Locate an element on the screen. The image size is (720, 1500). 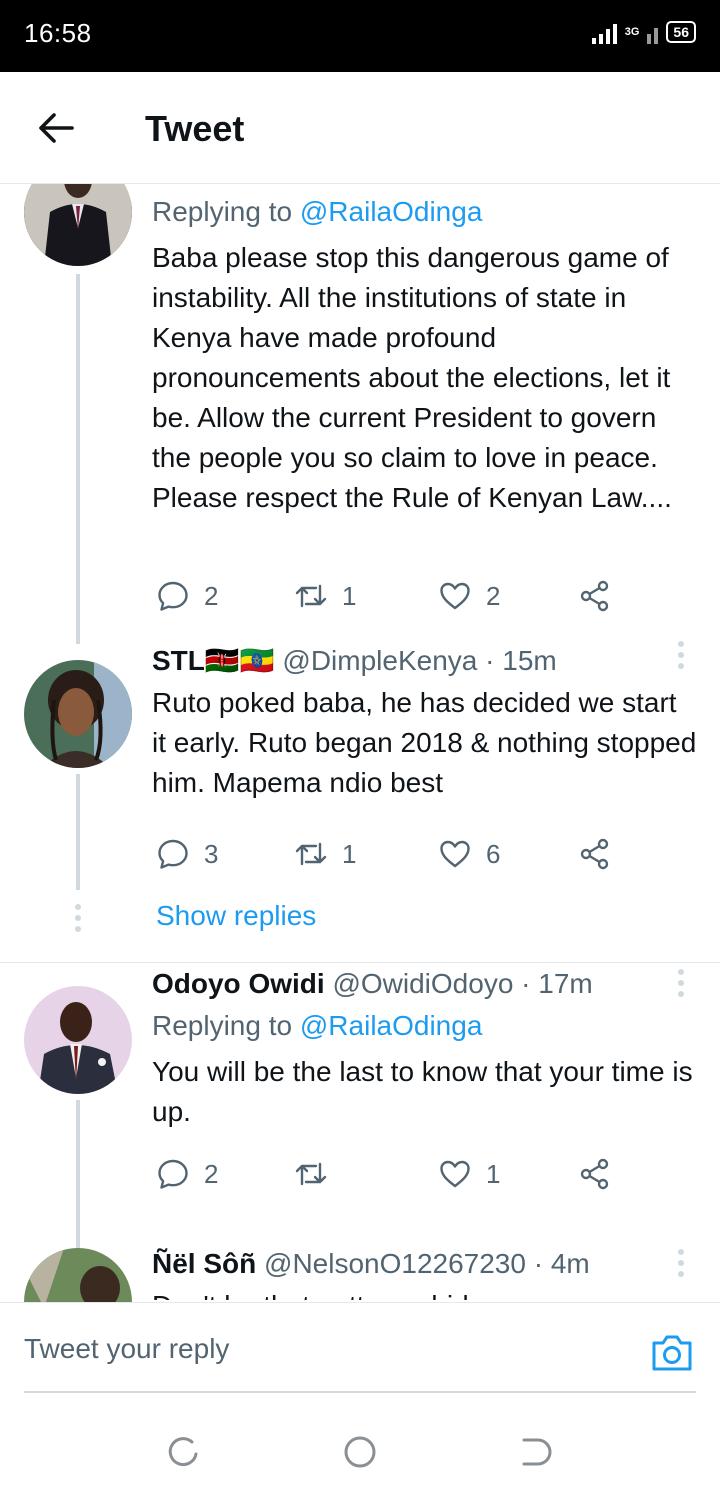
home-icon is located at coordinates (360, 1452).